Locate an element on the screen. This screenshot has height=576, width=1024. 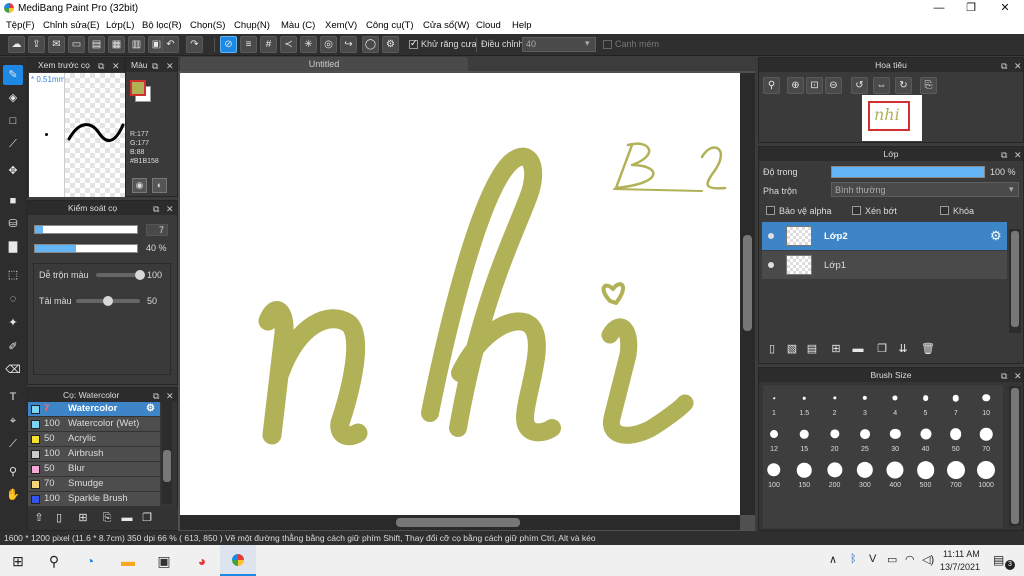
minimize-button: — is located at coordinates (939, 8).